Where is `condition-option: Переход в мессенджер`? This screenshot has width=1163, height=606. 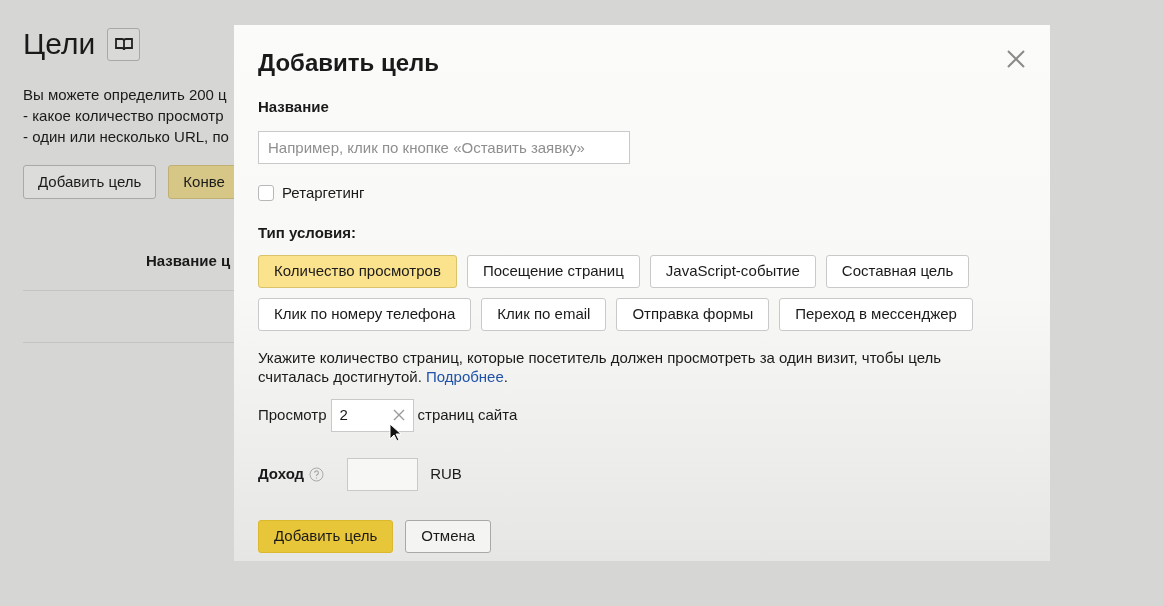
condition-option: Переход в мессенджер is located at coordinates (876, 314).